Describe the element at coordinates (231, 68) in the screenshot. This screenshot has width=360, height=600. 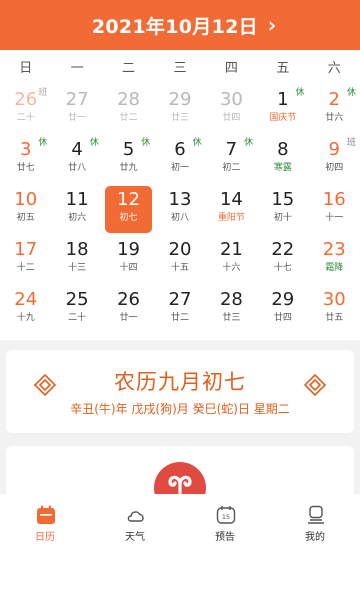
I see `weekday-label: 四` at that location.